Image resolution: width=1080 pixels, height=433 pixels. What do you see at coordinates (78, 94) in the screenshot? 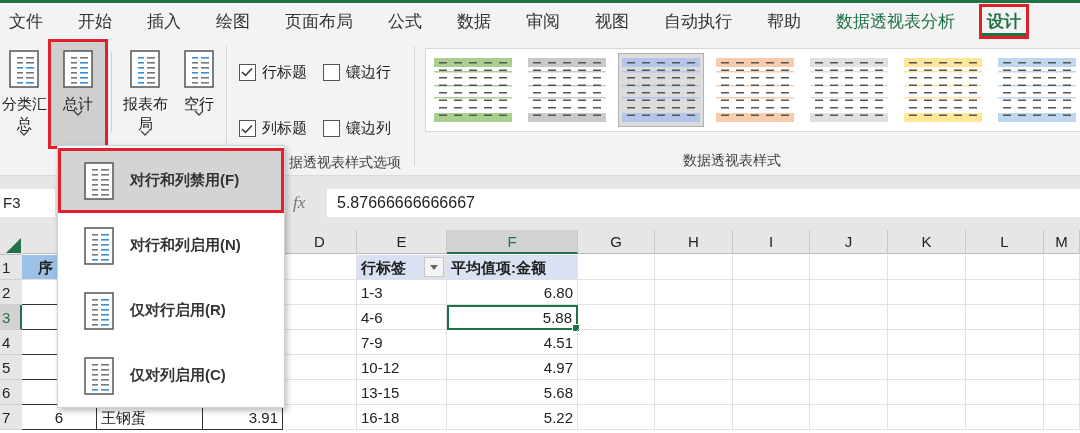
I see `ribbon-button: 总计` at bounding box center [78, 94].